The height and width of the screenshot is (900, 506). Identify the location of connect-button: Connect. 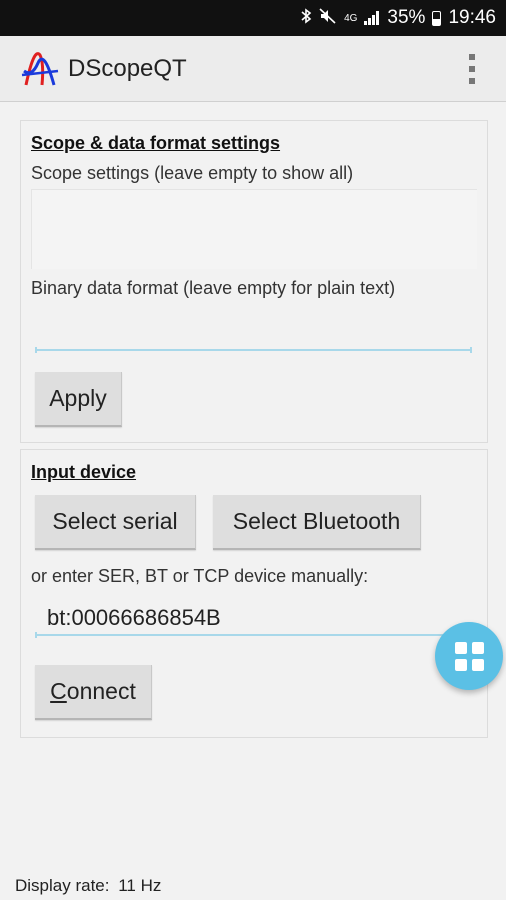
(93, 692).